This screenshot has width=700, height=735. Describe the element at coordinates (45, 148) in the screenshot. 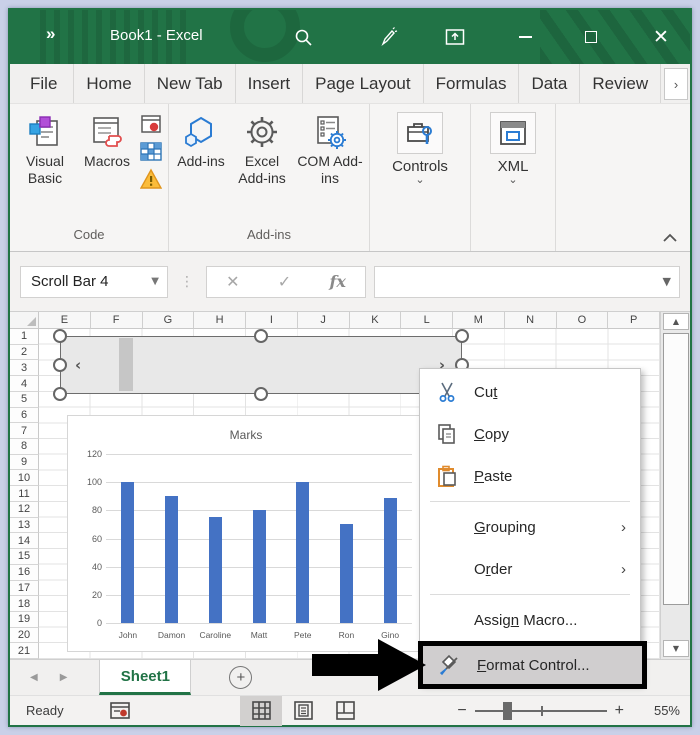

I see `visual-basic-button: Visual Basic` at that location.